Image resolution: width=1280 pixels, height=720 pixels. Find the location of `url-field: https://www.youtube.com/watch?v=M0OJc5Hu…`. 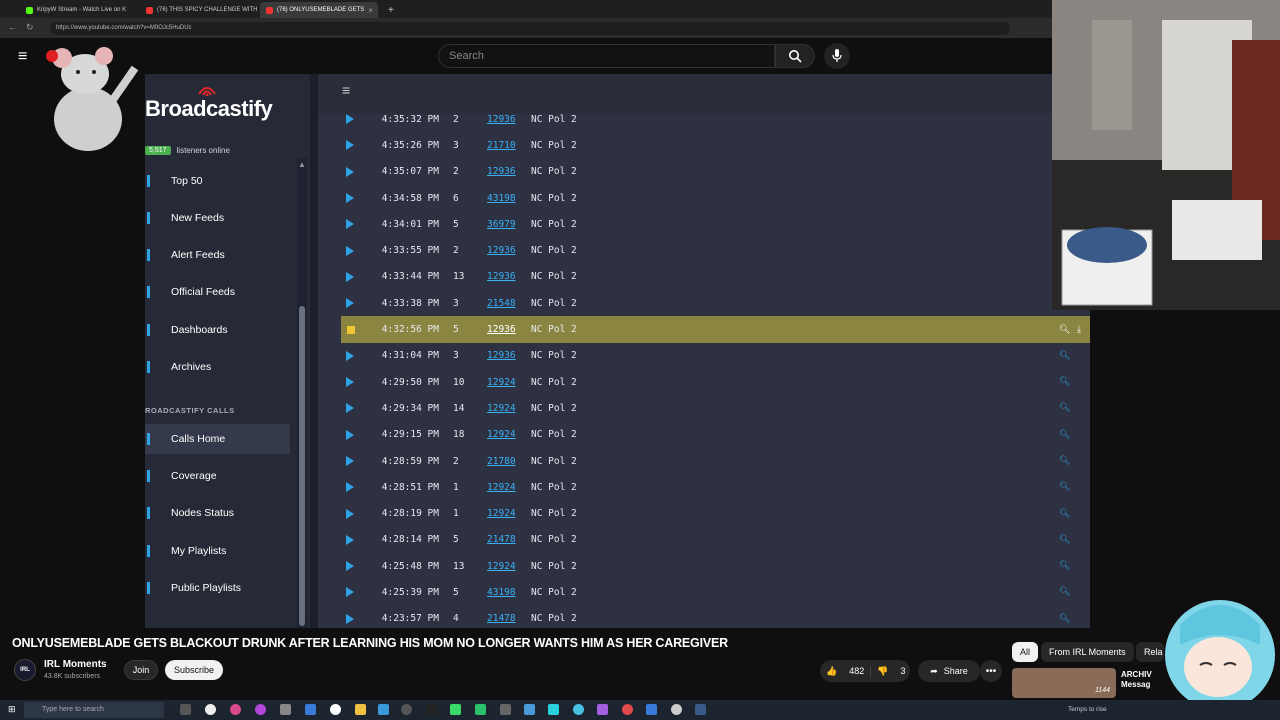

url-field: https://www.youtube.com/watch?v=M0OJc5Hu… is located at coordinates (530, 28).